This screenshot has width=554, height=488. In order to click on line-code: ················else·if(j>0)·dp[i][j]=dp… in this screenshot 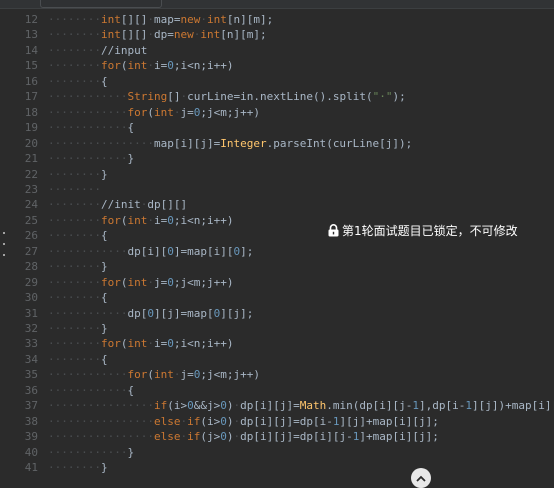, I will do `click(243, 437)`.